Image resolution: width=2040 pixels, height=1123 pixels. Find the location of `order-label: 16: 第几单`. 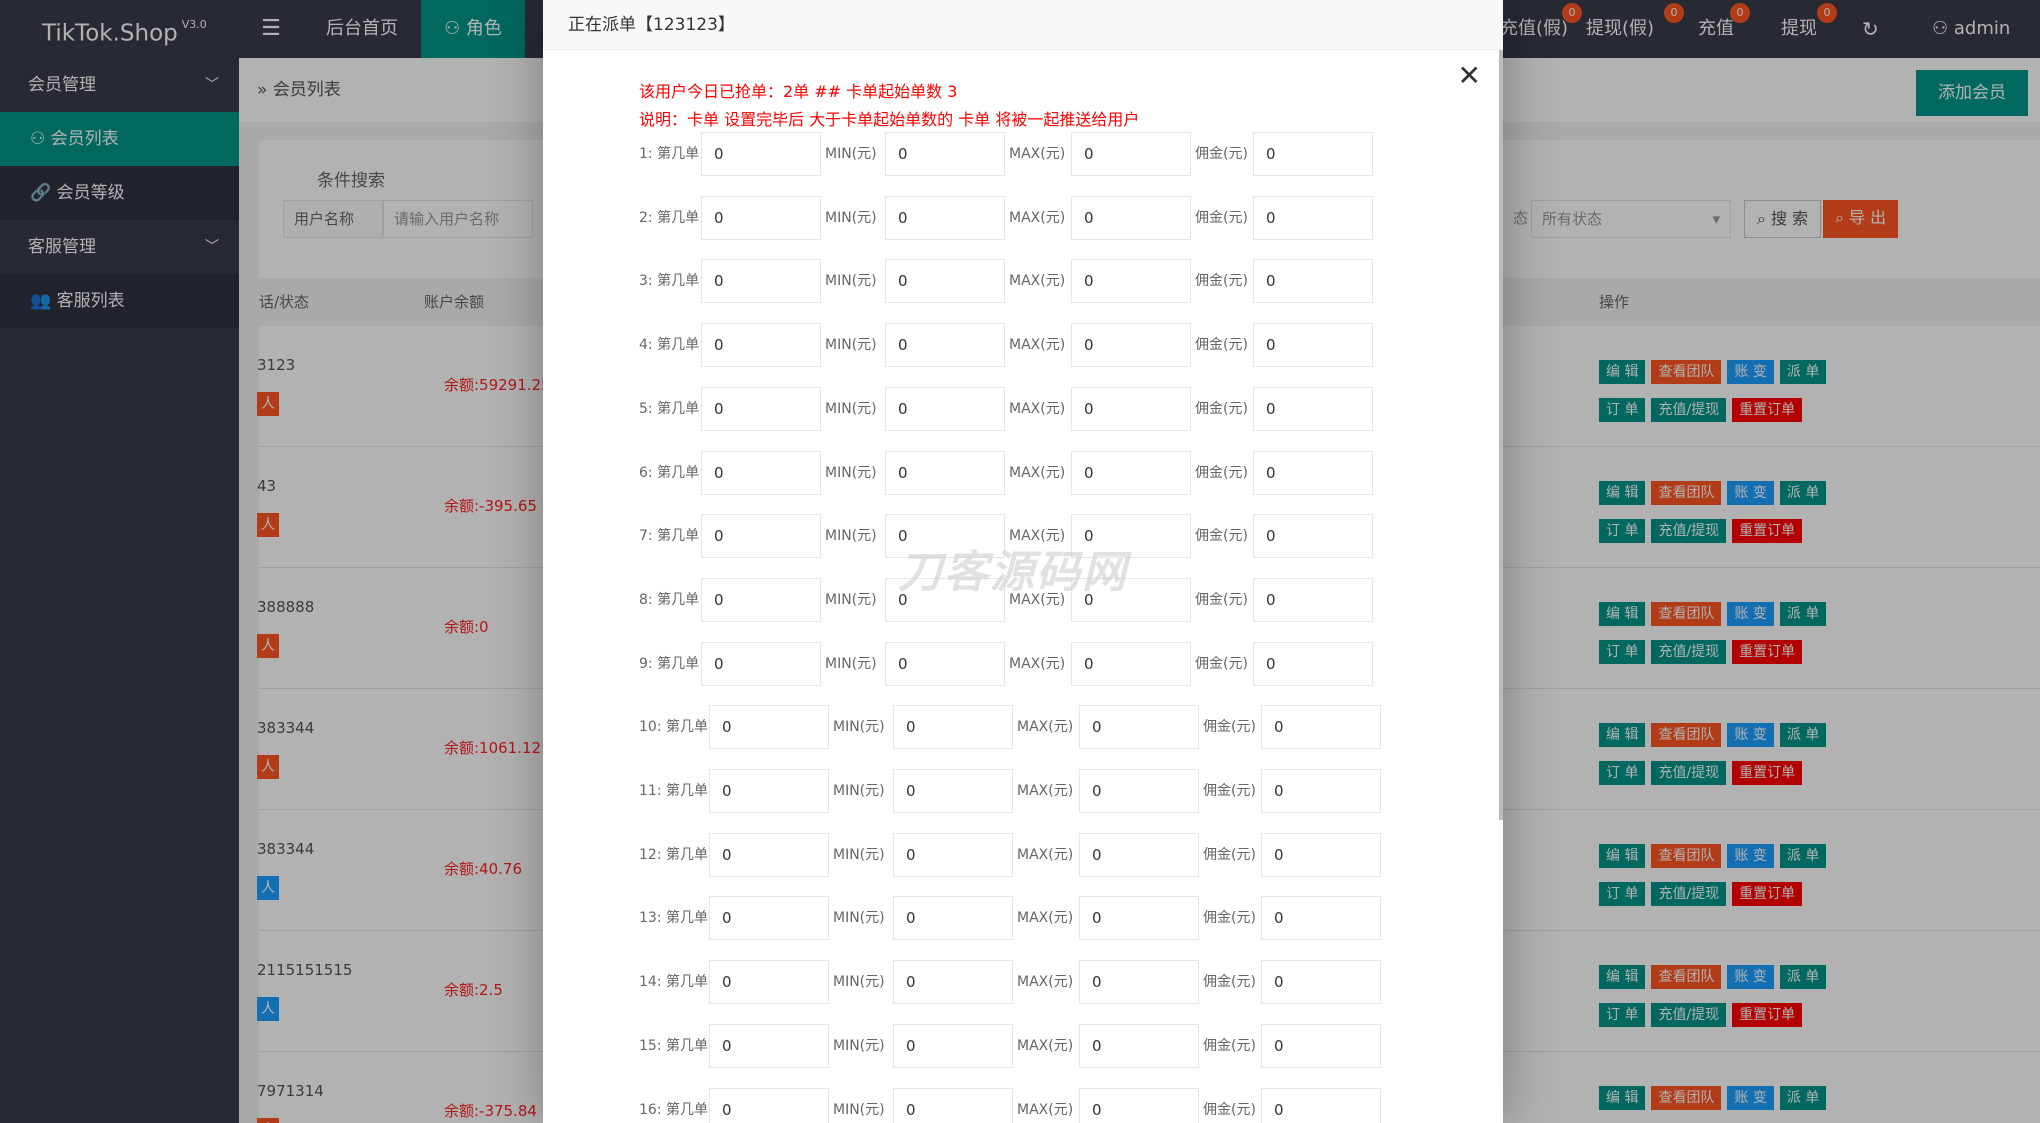

order-label: 16: 第几单 is located at coordinates (673, 1109).